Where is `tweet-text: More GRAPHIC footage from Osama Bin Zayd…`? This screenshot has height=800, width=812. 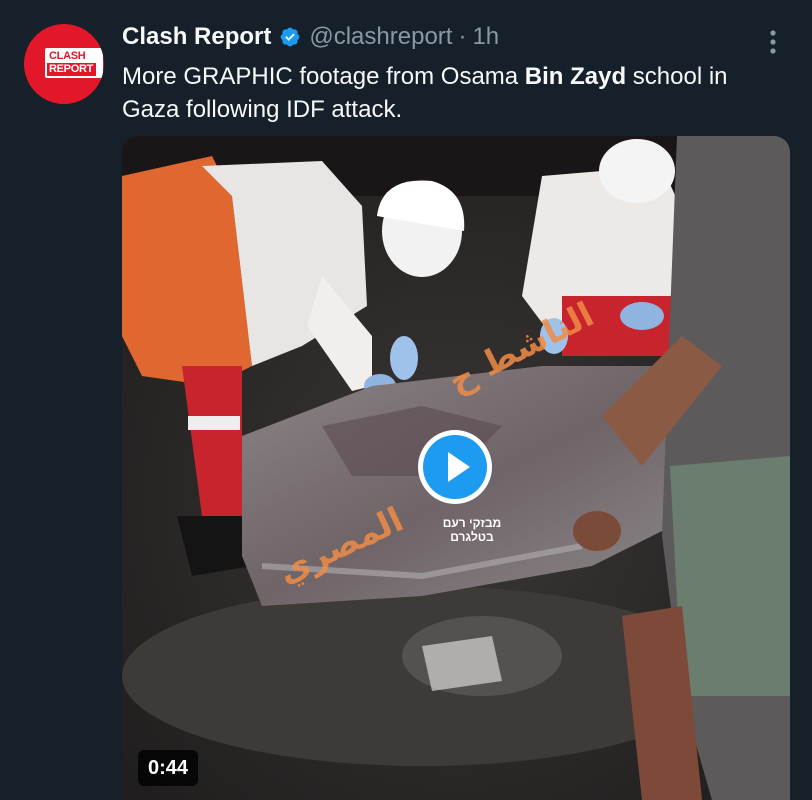
tweet-text: More GRAPHIC footage from Osama Bin Zayd… is located at coordinates (452, 93).